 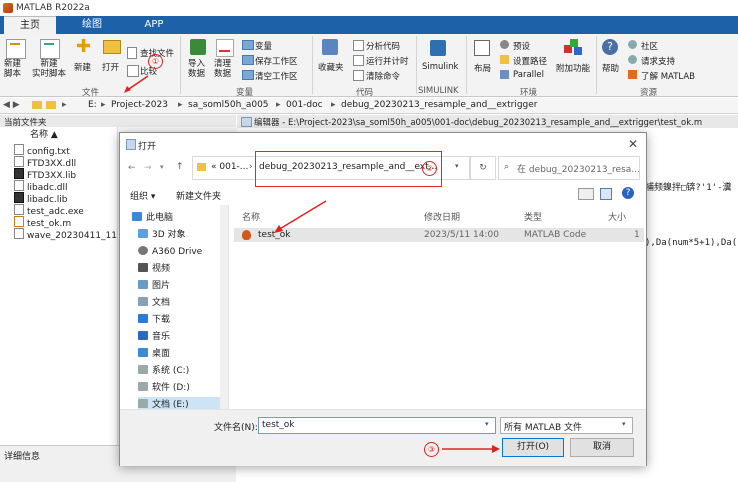 What do you see at coordinates (154, 337) in the screenshot?
I see `nav-music: 音乐` at bounding box center [154, 337].